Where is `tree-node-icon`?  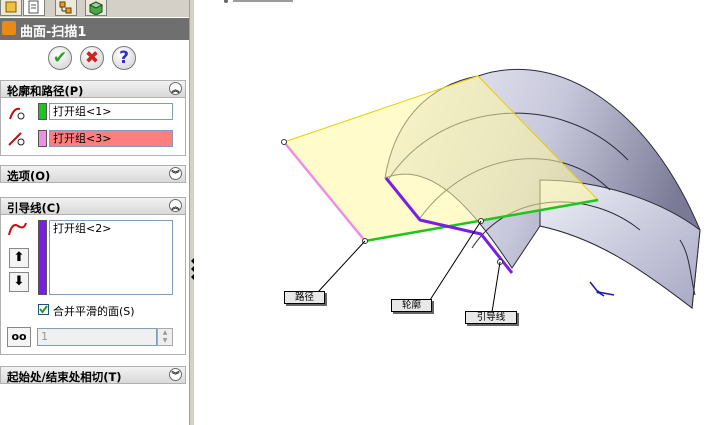
tree-node-icon is located at coordinates (226, 1).